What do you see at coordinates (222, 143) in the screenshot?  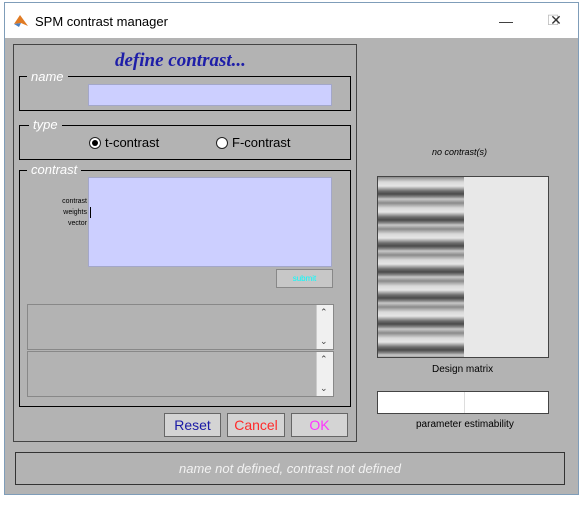 I see `f-contrast-radio` at bounding box center [222, 143].